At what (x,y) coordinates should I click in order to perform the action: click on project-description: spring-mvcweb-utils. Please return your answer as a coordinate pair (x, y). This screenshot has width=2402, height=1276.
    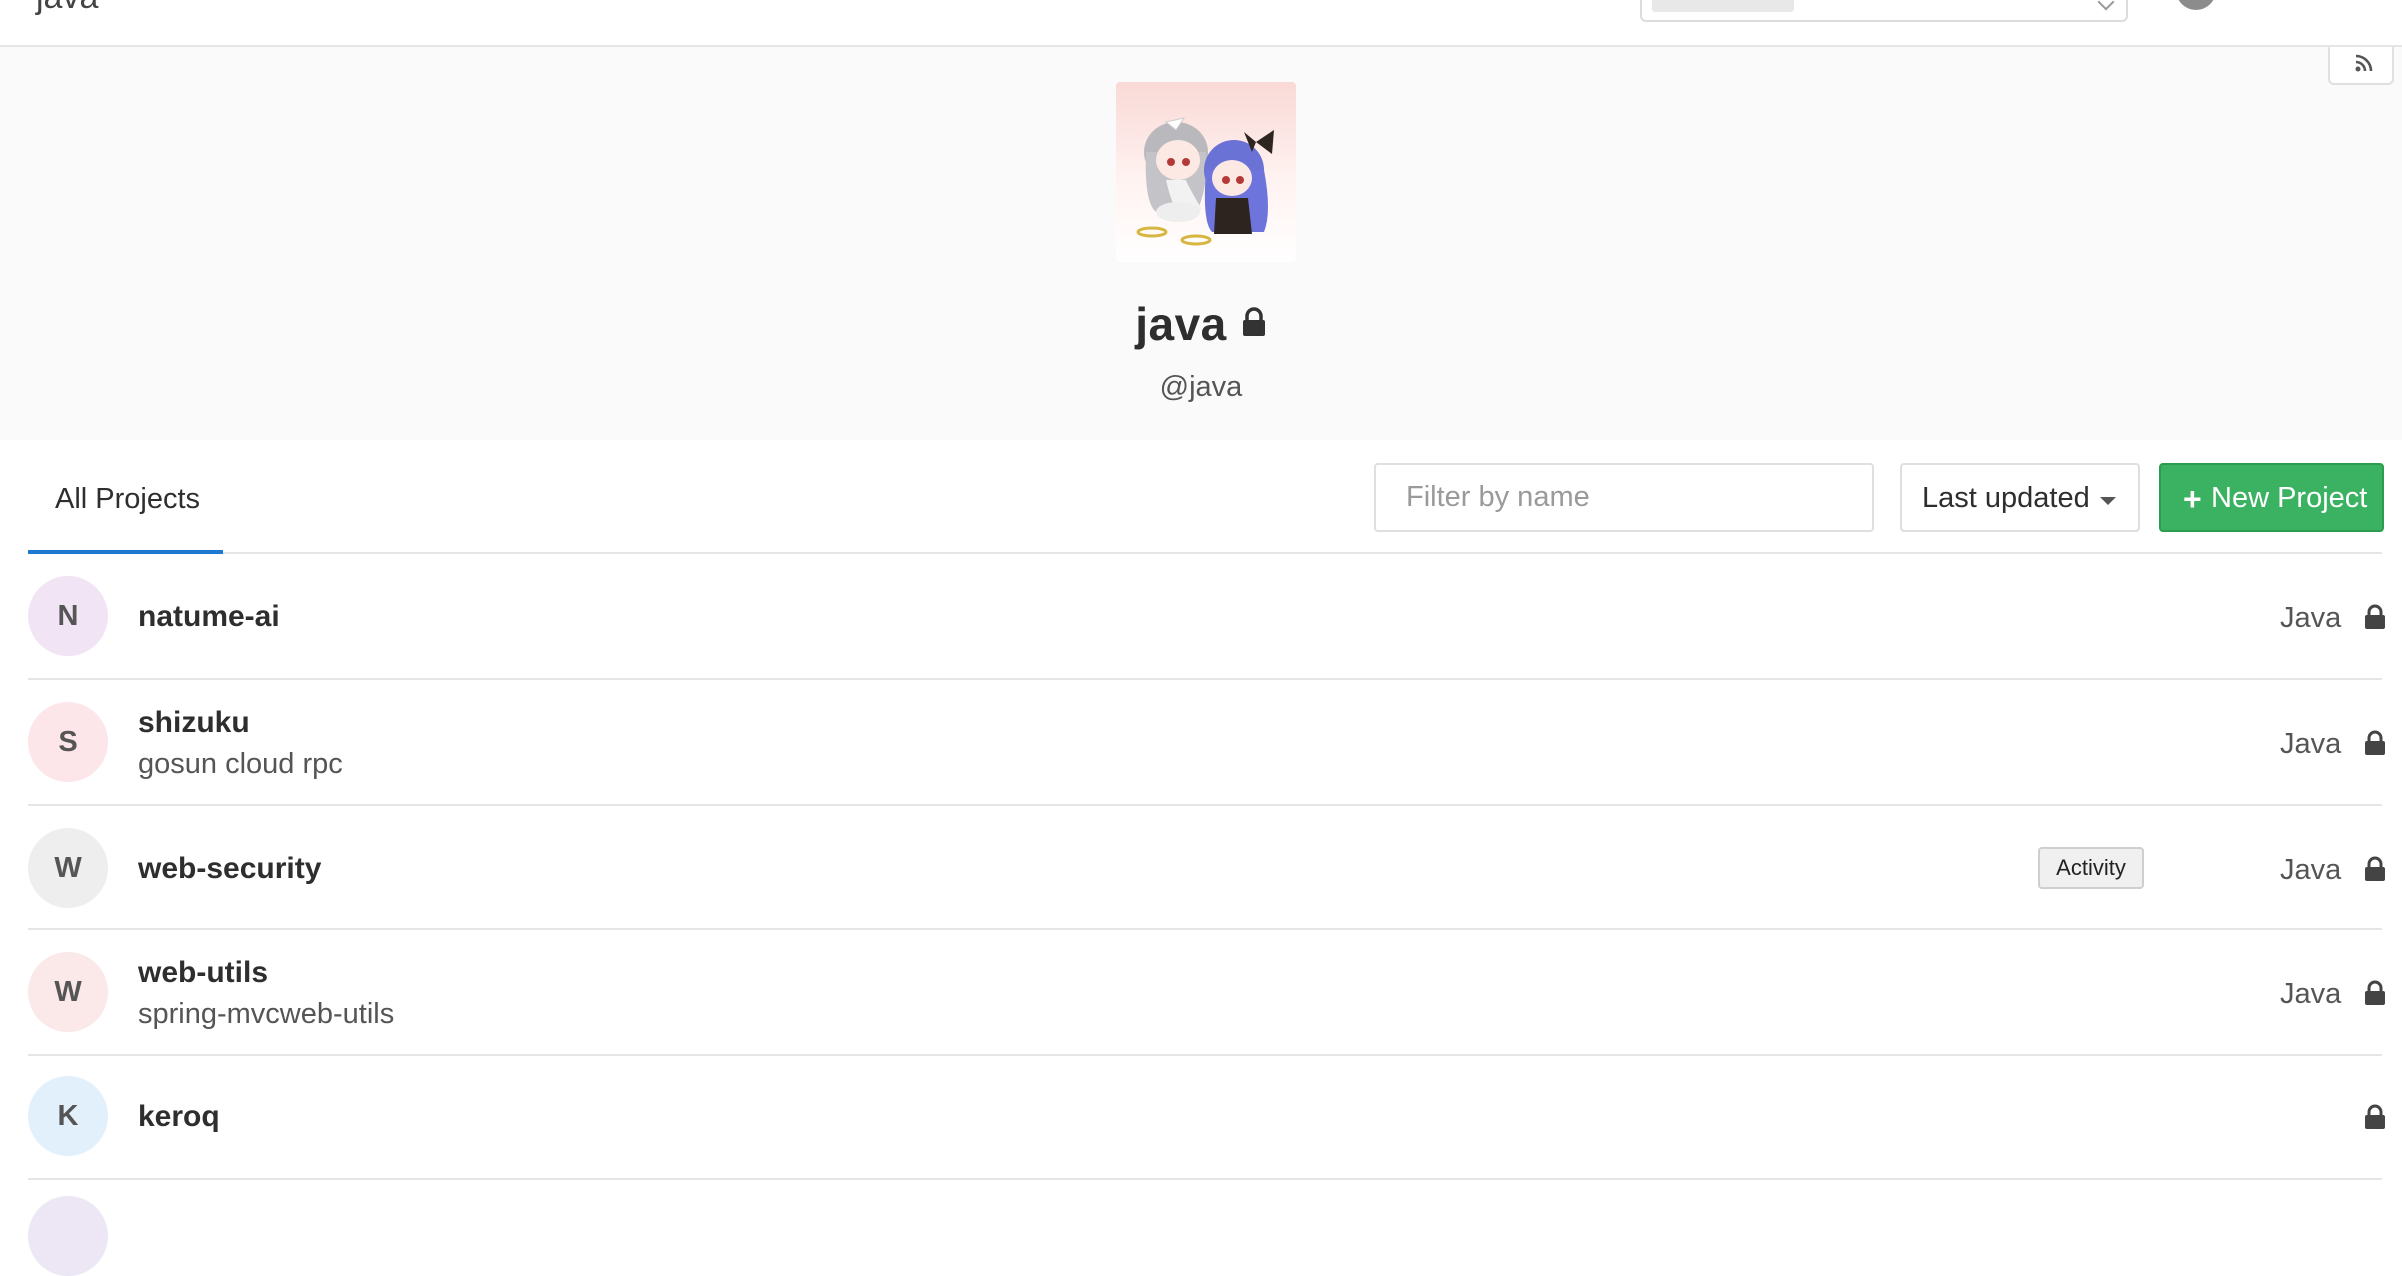
    Looking at the image, I should click on (266, 1014).